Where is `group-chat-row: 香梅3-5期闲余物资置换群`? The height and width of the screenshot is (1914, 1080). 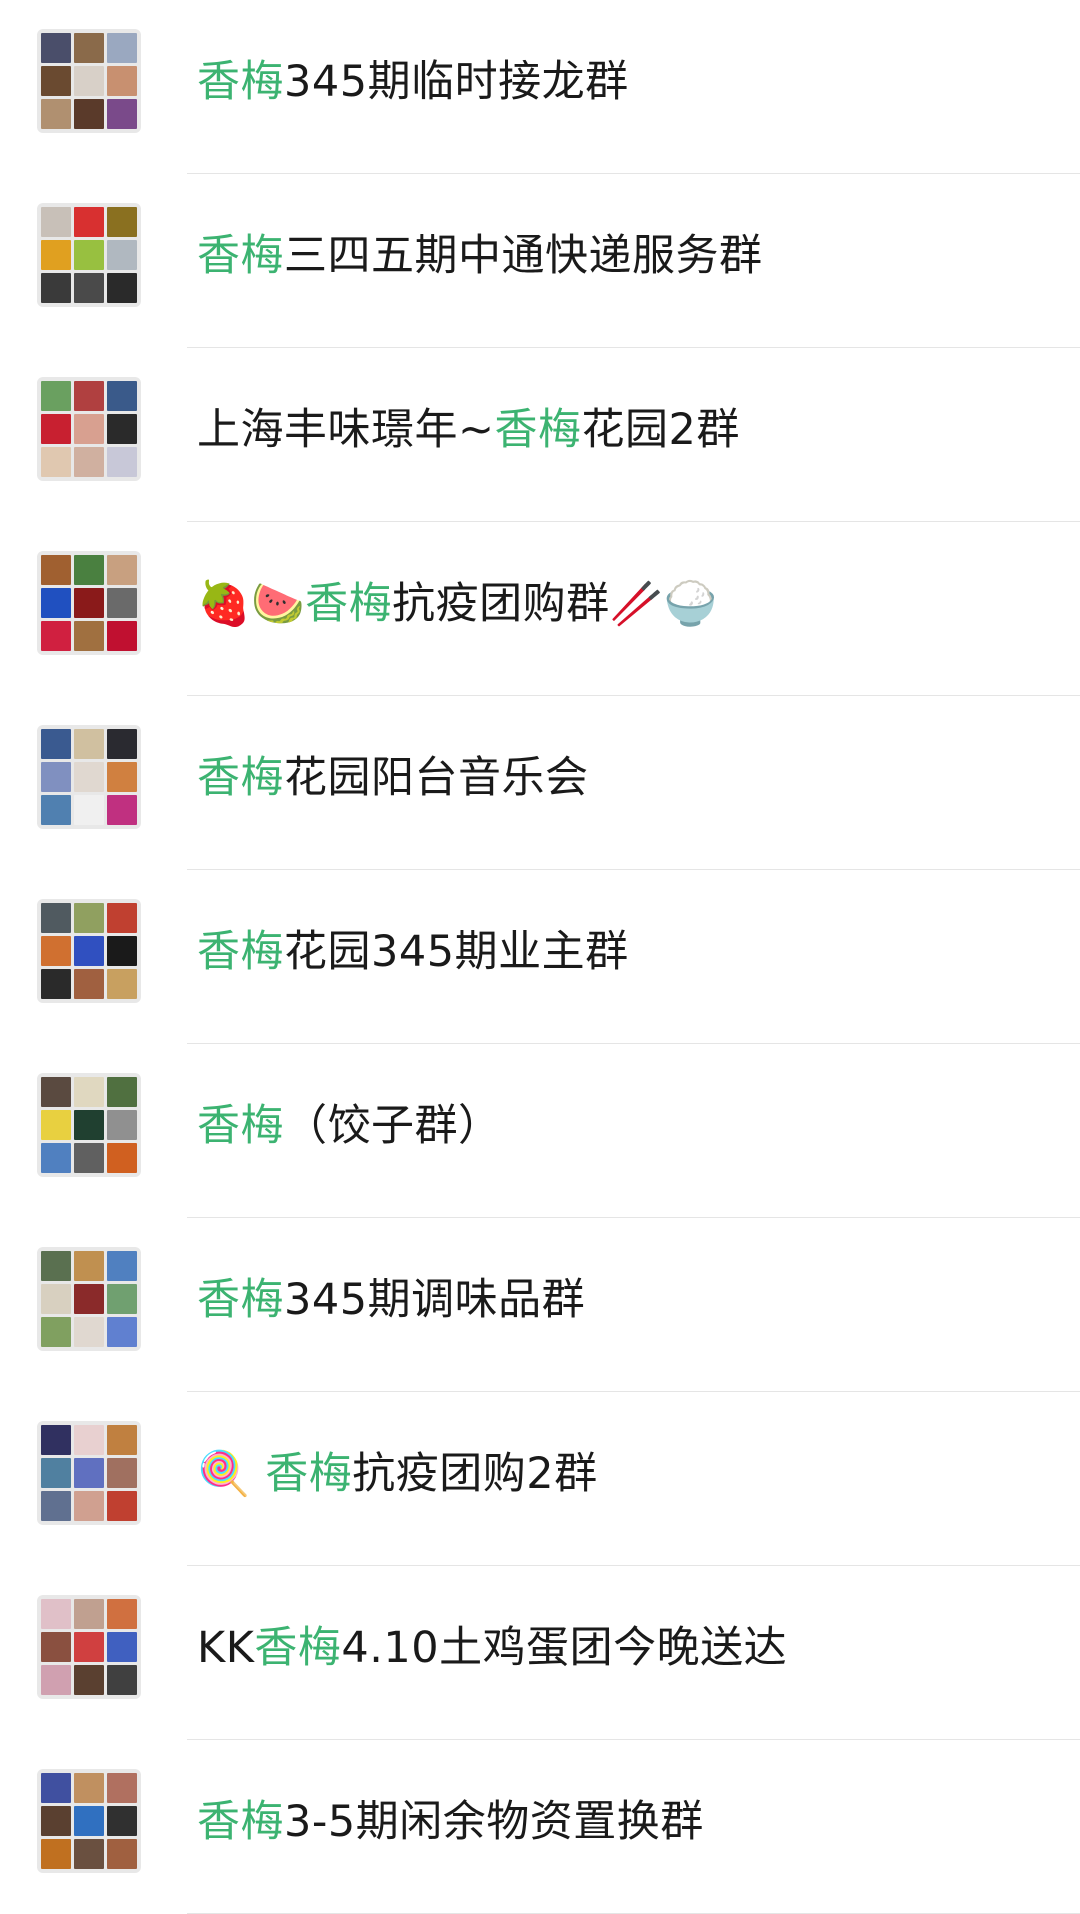 group-chat-row: 香梅3-5期闲余物资置换群 is located at coordinates (540, 1827).